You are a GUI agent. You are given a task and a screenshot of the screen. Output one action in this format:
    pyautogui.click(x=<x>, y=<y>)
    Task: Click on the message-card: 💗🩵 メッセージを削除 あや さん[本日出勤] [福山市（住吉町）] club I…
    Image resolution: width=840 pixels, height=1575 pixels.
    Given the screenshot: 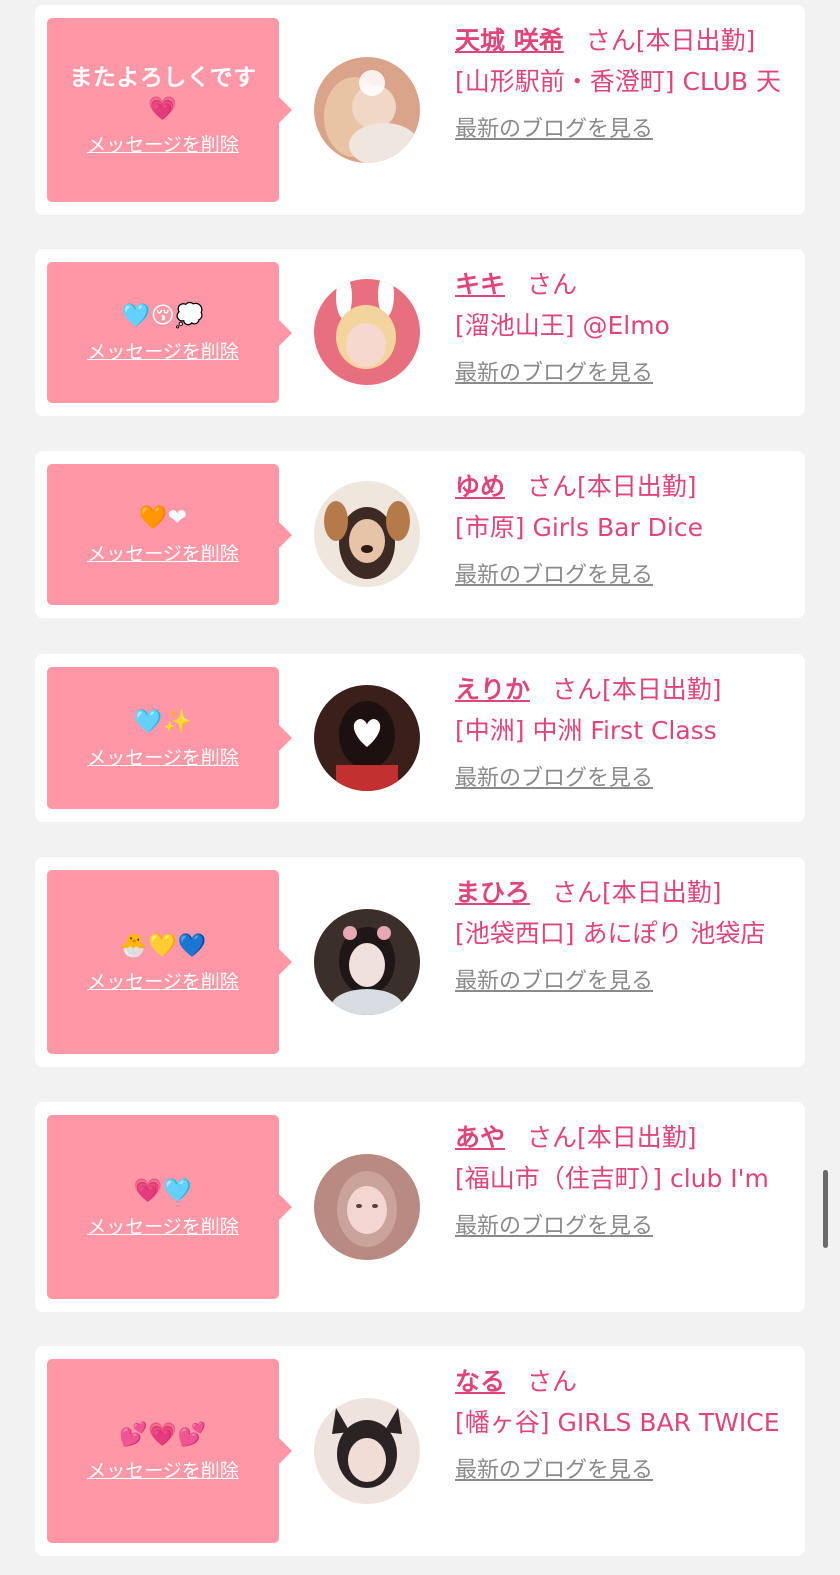 What is the action you would take?
    pyautogui.click(x=420, y=1207)
    